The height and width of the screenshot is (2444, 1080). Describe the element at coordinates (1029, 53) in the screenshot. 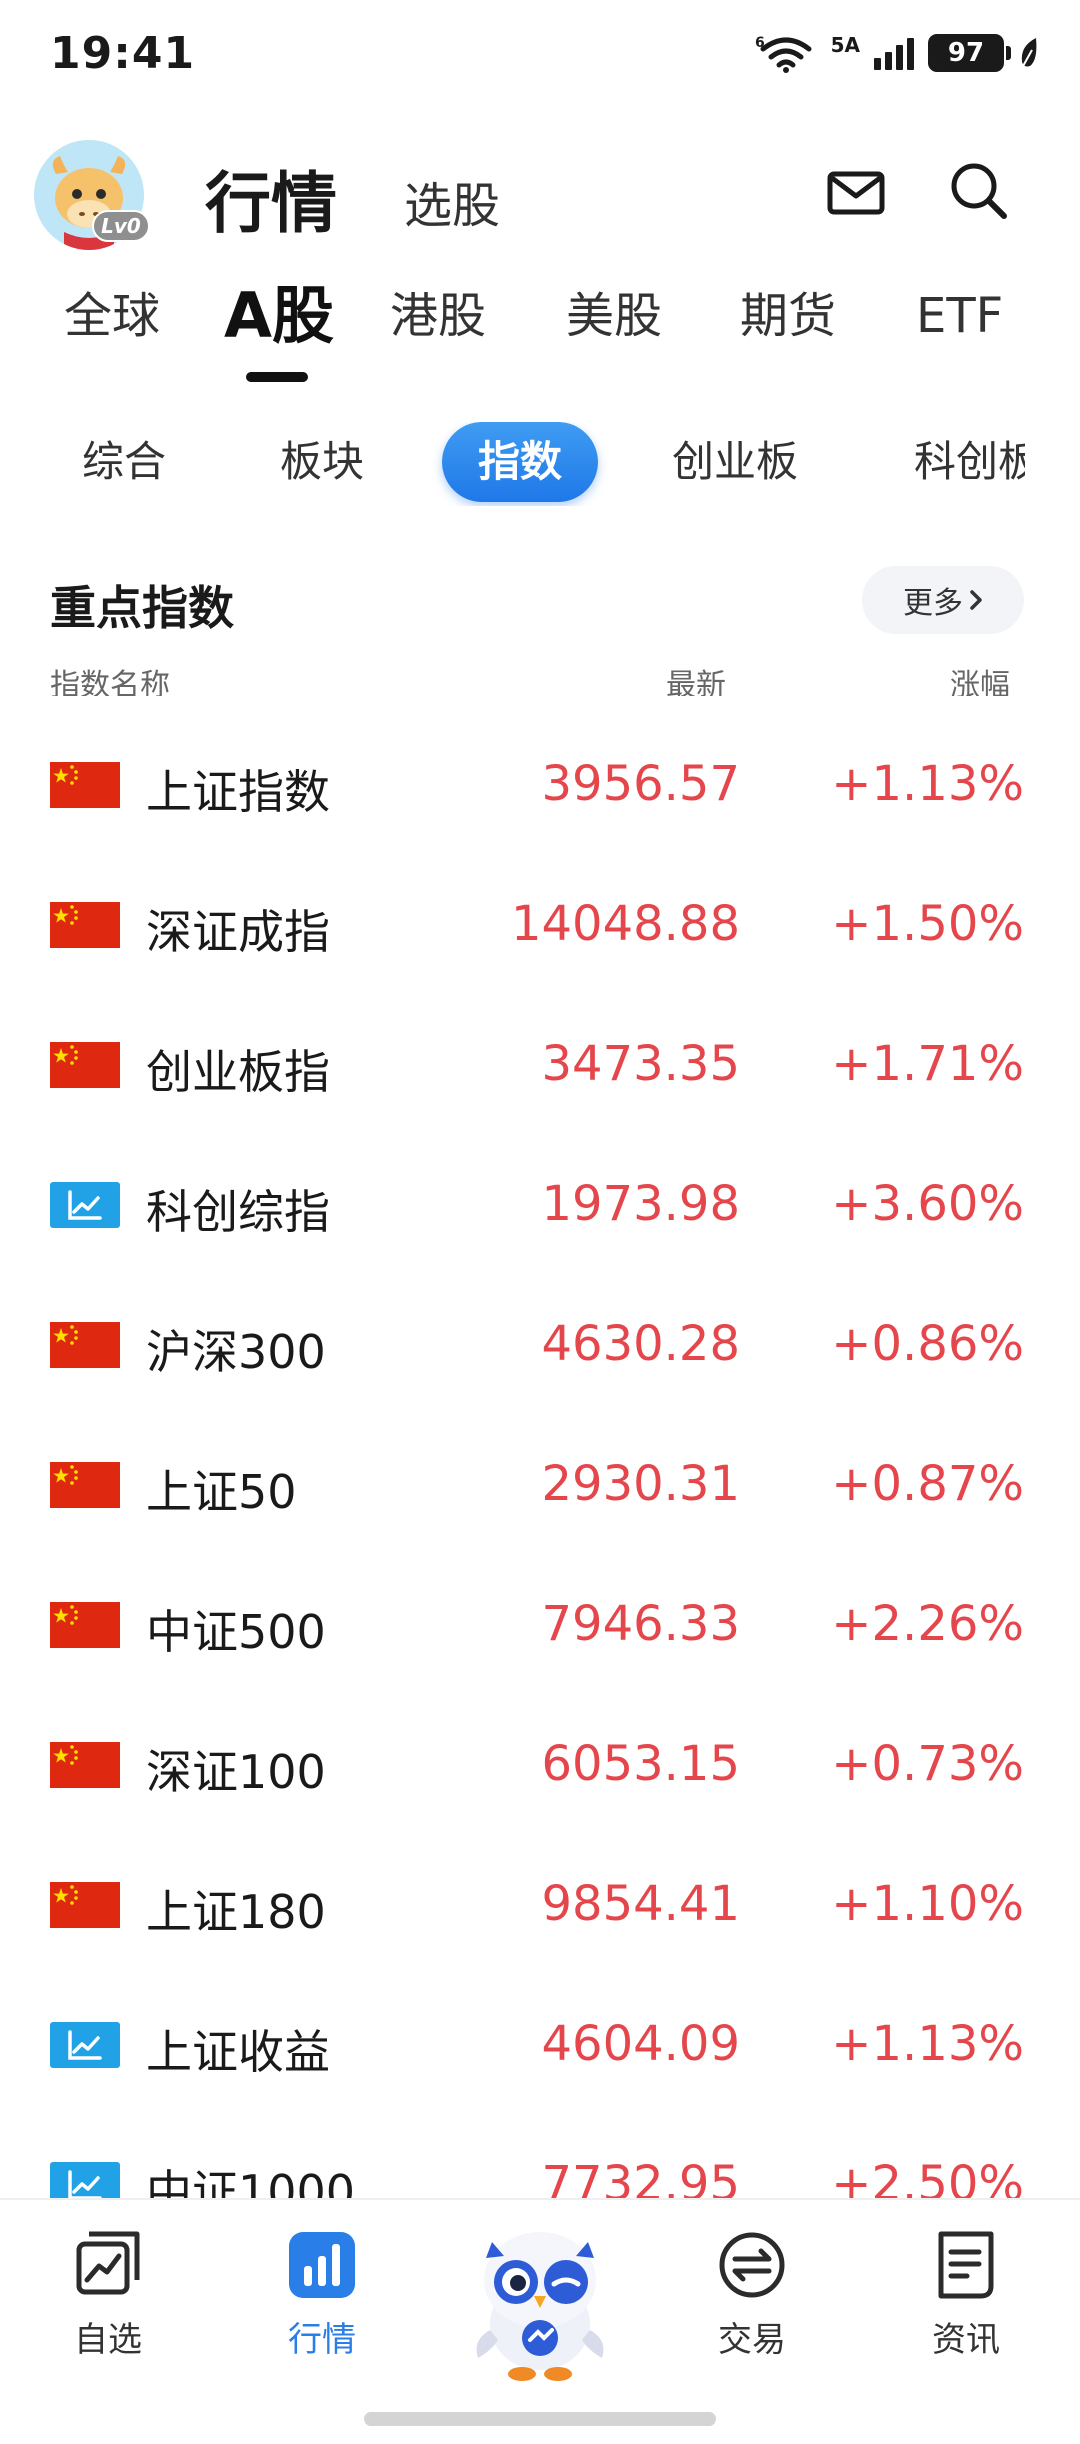

I see `leaf-icon` at that location.